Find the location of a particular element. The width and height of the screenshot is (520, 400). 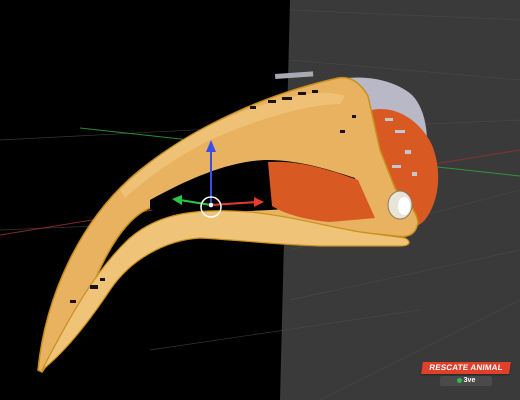

socket-highlight is located at coordinates (404, 206).